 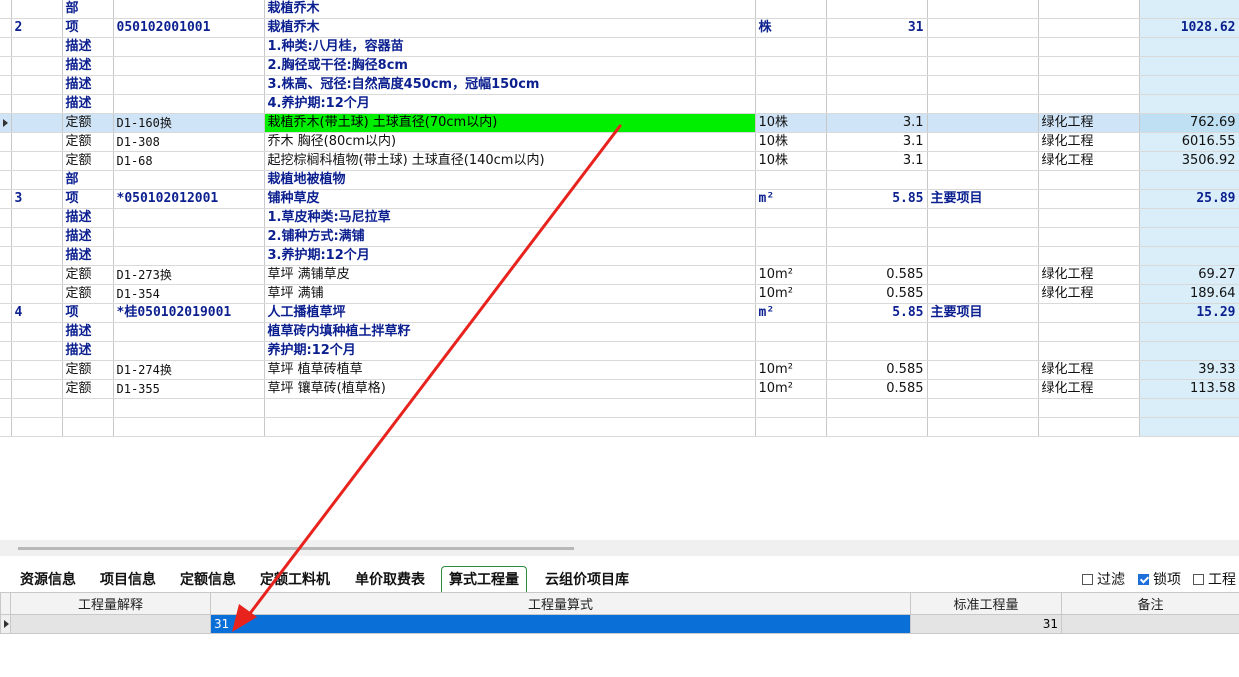 I want to click on lock-option: 锁项, so click(x=1159, y=579).